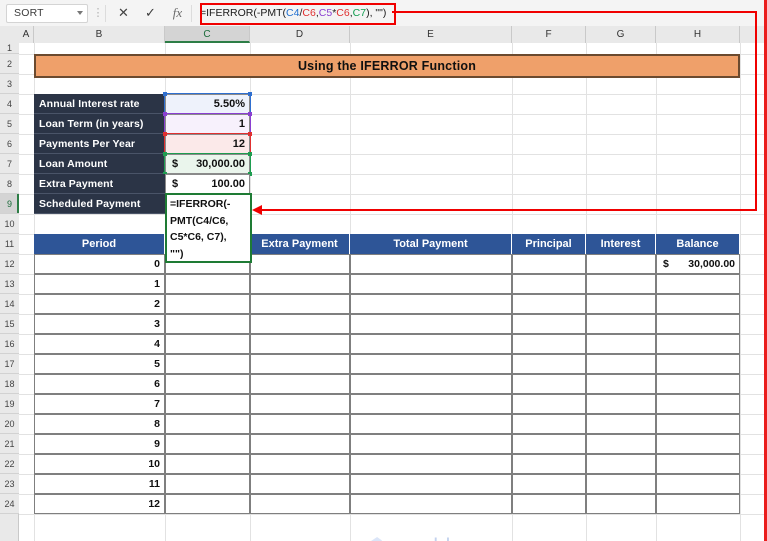 The image size is (767, 541). I want to click on cell-editor-c9: =IFERROR(- PMT(C4/C6, C5*C6, C7), ""), so click(208, 228).